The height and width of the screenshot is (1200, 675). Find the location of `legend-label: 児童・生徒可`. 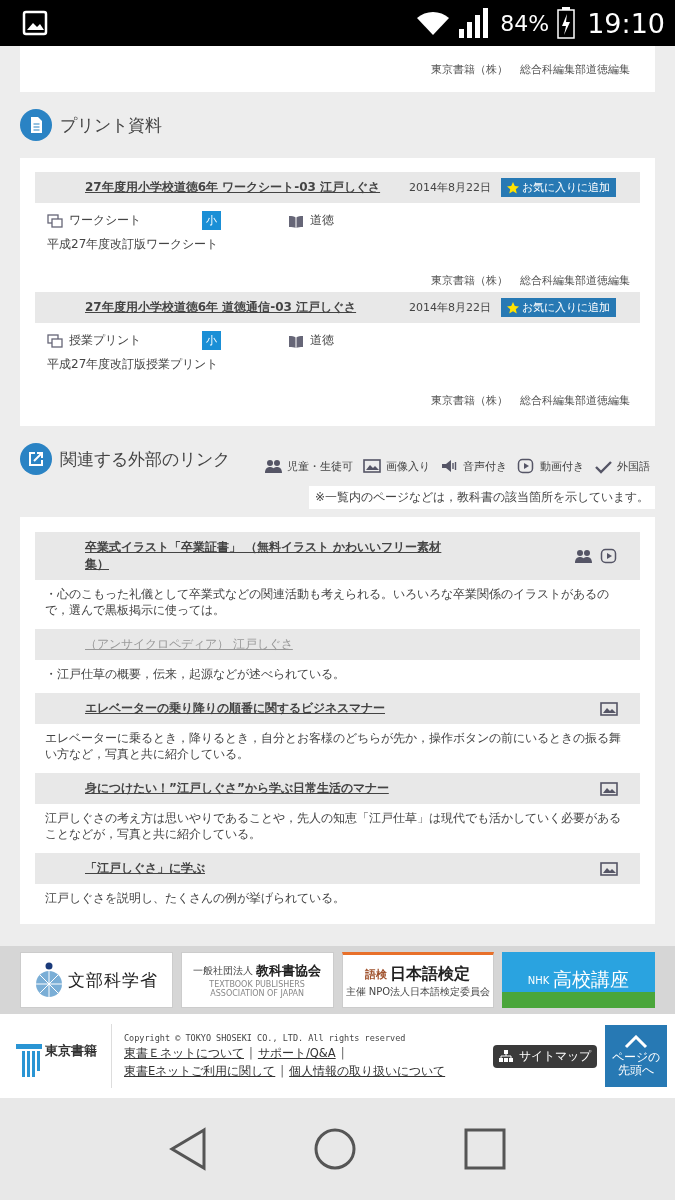

legend-label: 児童・生徒可 is located at coordinates (320, 466).